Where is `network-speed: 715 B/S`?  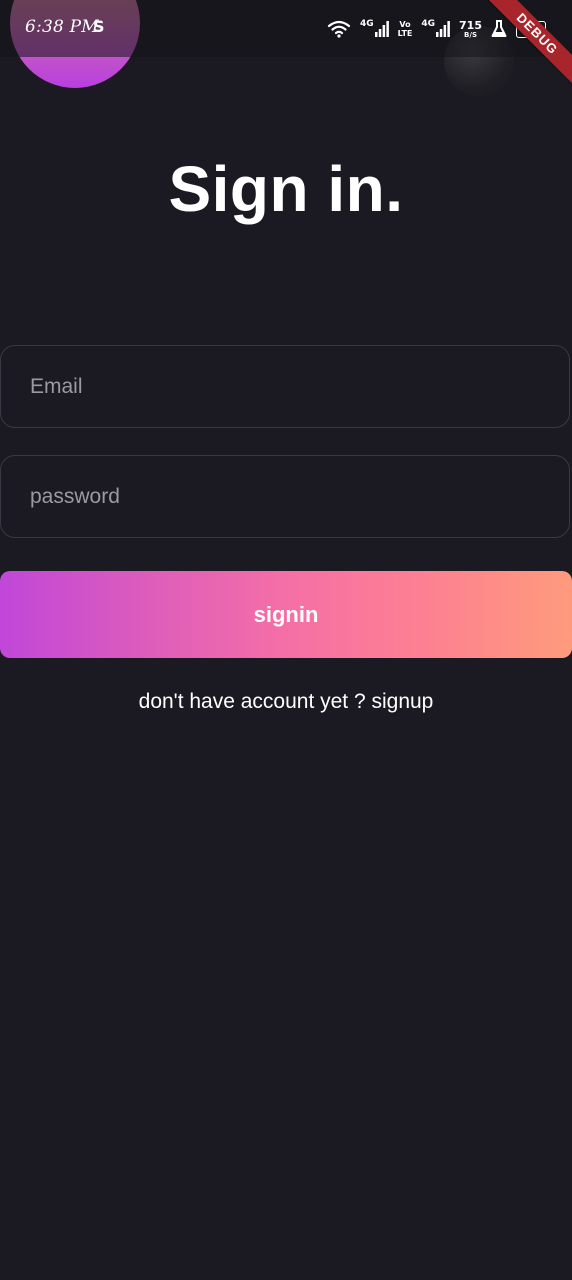
network-speed: 715 B/S is located at coordinates (470, 29).